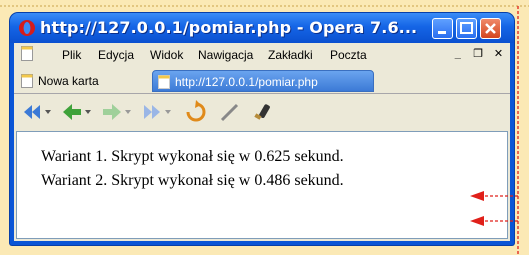 This screenshot has height=255, width=529. I want to click on annotation-overlay, so click(494, 130).